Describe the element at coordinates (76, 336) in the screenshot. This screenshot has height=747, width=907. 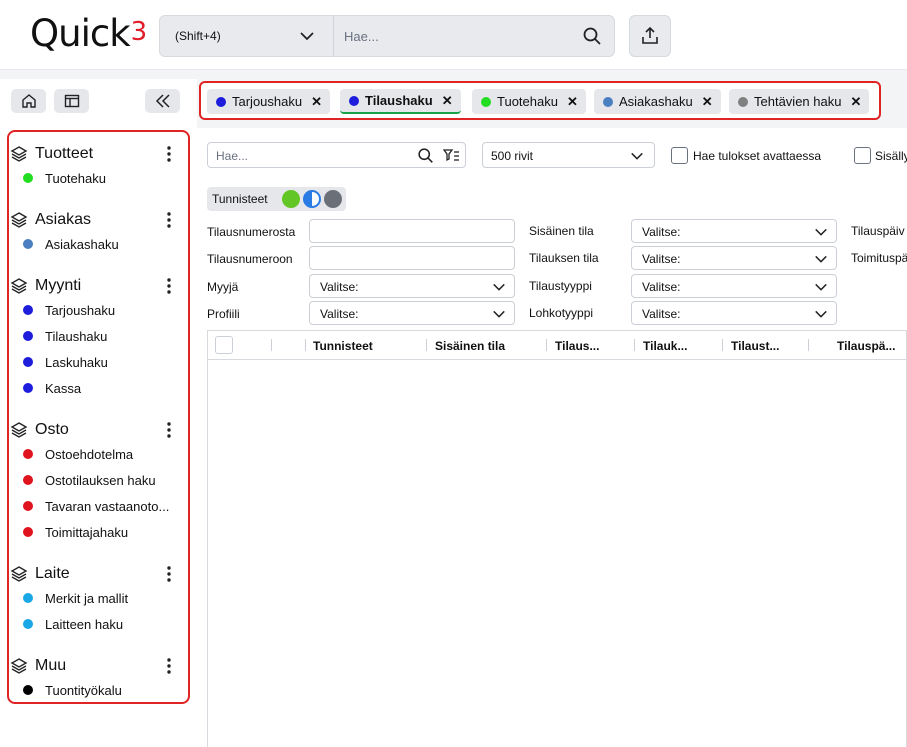
I see `sidebar-item-label: Tilaushaku` at that location.